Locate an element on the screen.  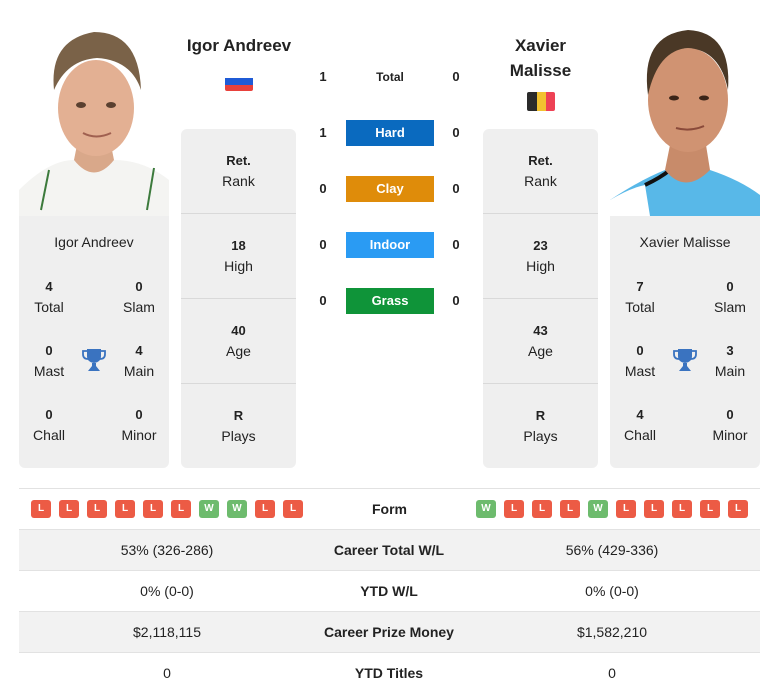
stat-chall-left: 0 Chall is located at coordinates (49, 425).